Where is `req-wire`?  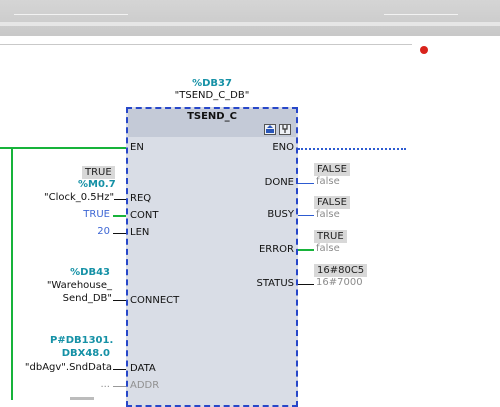 req-wire is located at coordinates (120, 199).